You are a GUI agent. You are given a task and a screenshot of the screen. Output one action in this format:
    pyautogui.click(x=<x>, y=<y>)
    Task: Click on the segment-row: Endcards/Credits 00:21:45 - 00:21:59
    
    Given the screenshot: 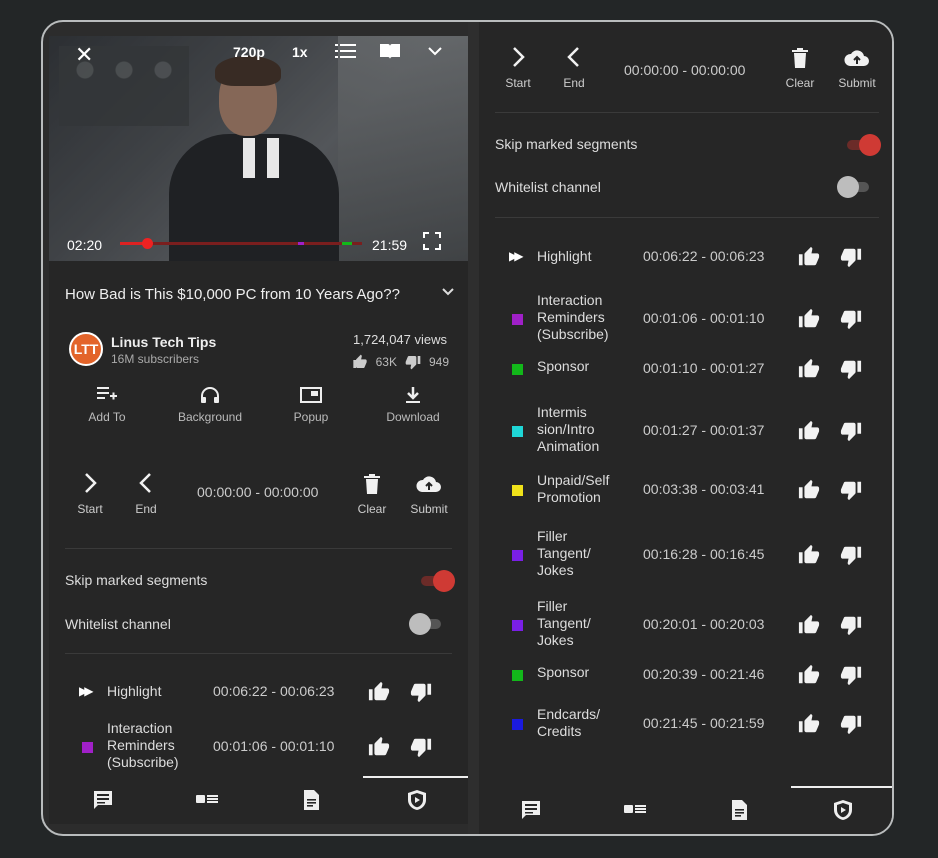 What is the action you would take?
    pyautogui.click(x=685, y=724)
    